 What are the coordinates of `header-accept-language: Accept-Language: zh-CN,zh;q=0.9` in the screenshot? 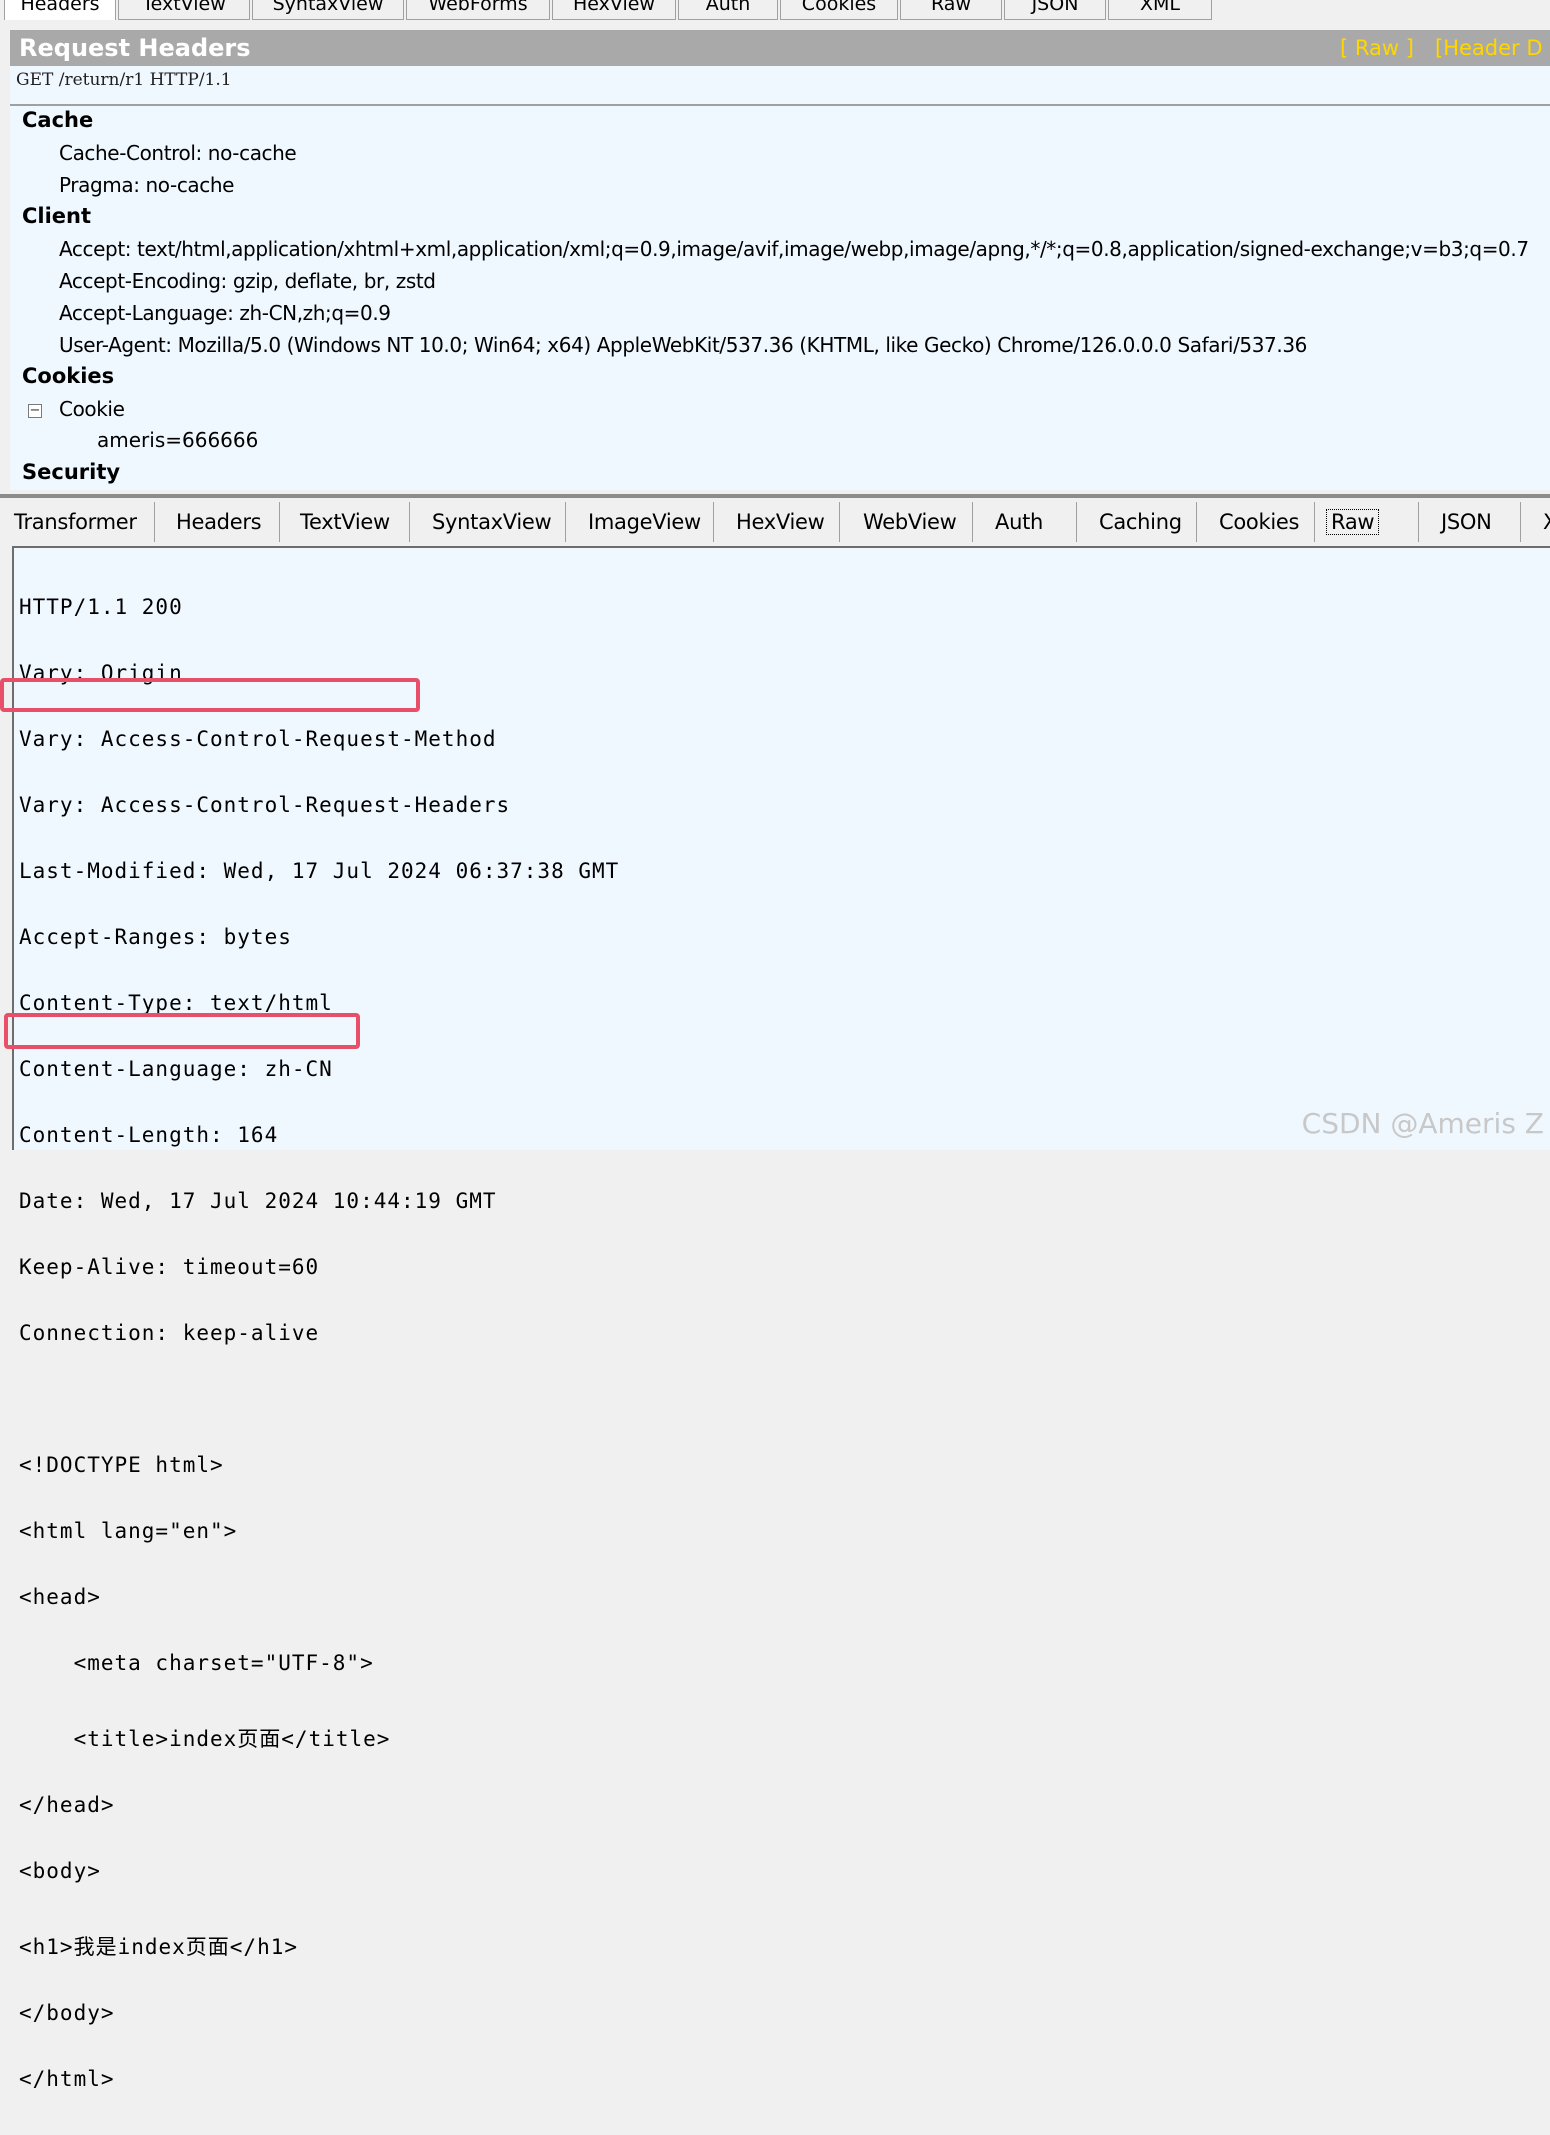 It's located at (225, 313).